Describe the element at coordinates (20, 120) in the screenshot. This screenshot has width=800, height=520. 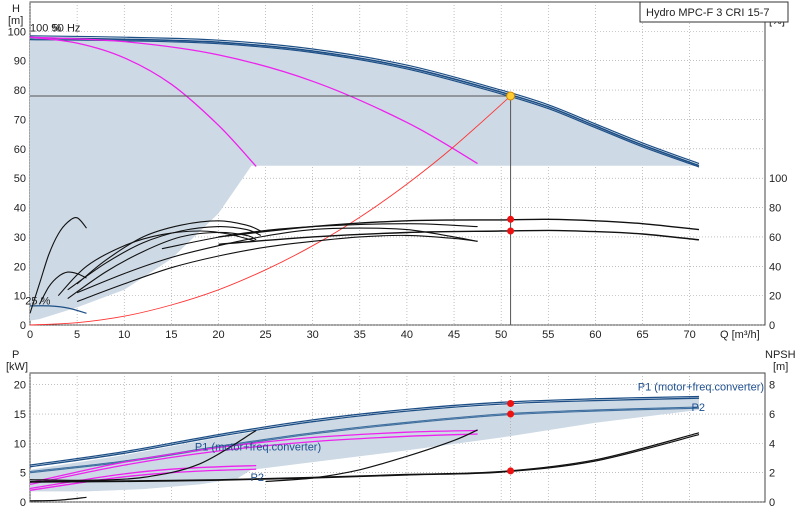
I see `qh-y-tick: 70` at that location.